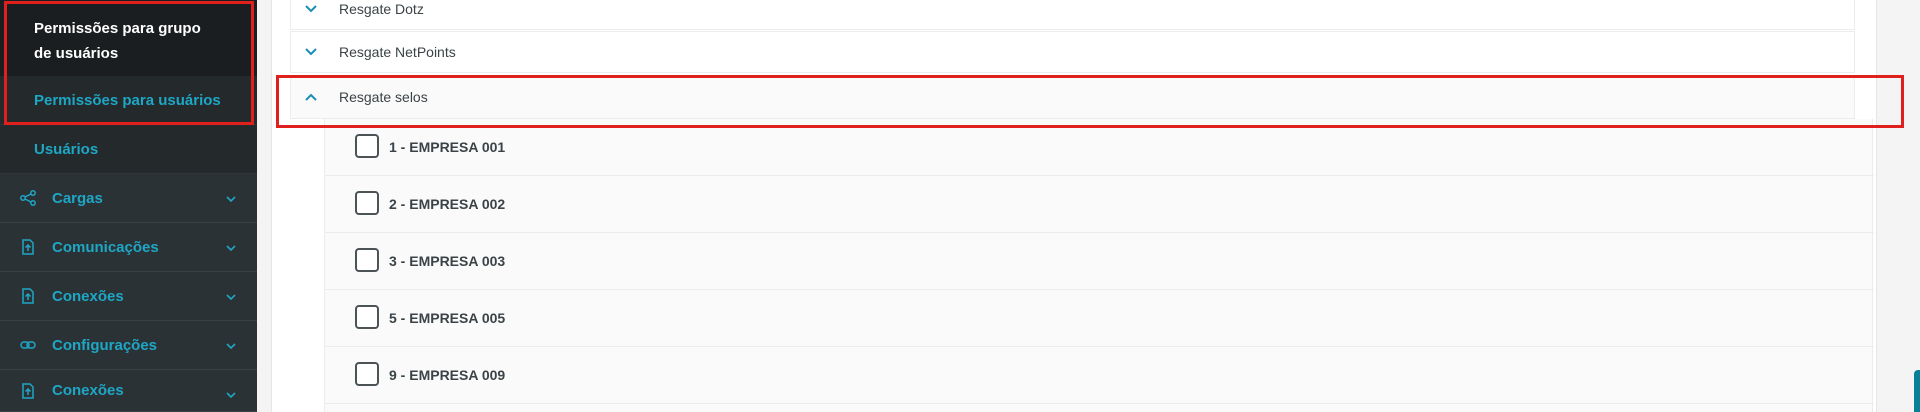  Describe the element at coordinates (311, 97) in the screenshot. I see `chevron-up-icon` at that location.